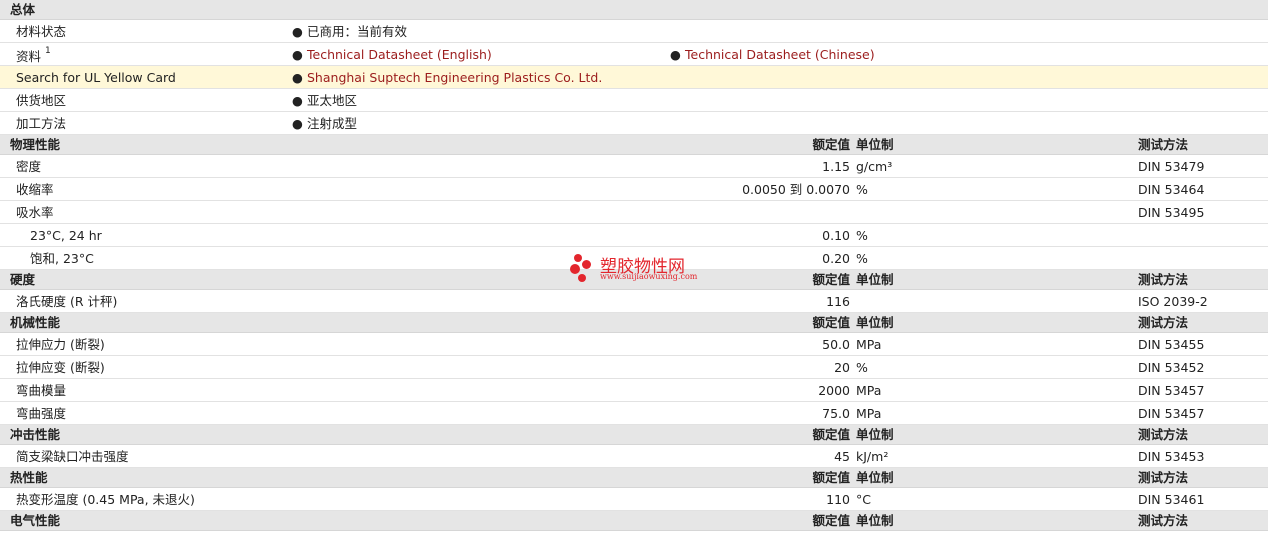  Describe the element at coordinates (96, 77) in the screenshot. I see `row-label: Search for UL Yellow Card` at that location.